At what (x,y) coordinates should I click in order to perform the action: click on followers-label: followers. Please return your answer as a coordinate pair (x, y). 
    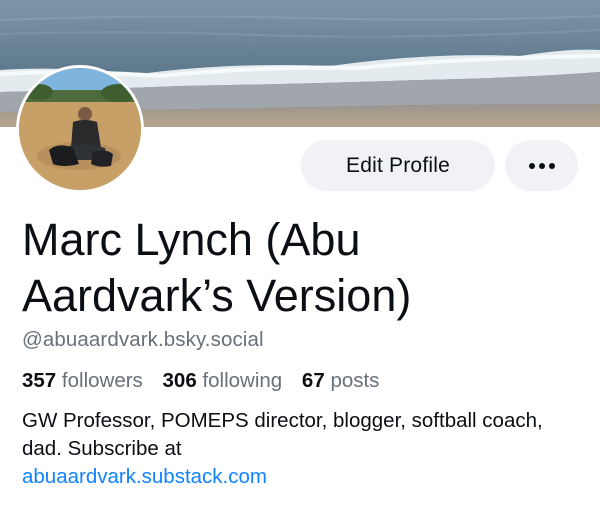
    Looking at the image, I should click on (102, 380).